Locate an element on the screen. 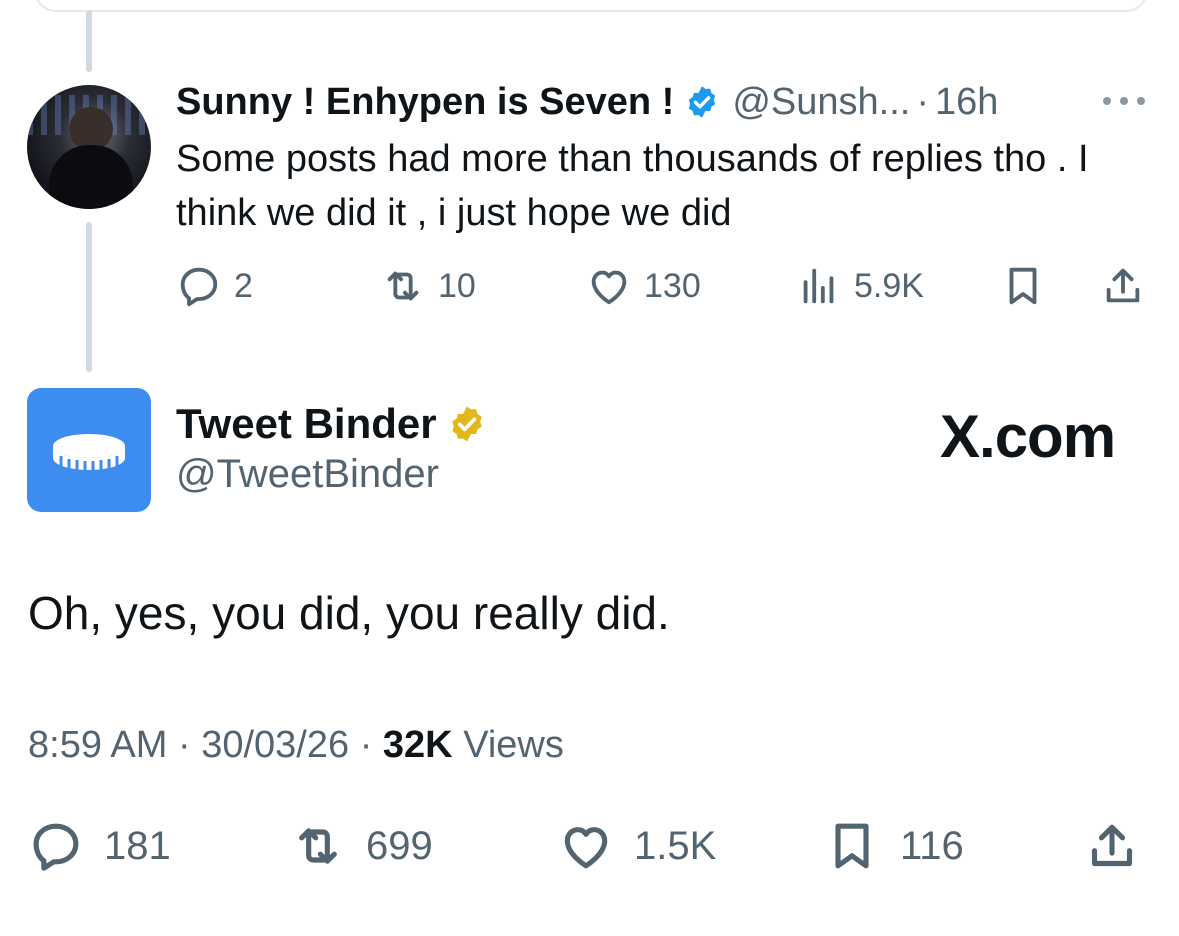 The width and height of the screenshot is (1179, 936). tweet-time: 8:59 AM is located at coordinates (97, 745).